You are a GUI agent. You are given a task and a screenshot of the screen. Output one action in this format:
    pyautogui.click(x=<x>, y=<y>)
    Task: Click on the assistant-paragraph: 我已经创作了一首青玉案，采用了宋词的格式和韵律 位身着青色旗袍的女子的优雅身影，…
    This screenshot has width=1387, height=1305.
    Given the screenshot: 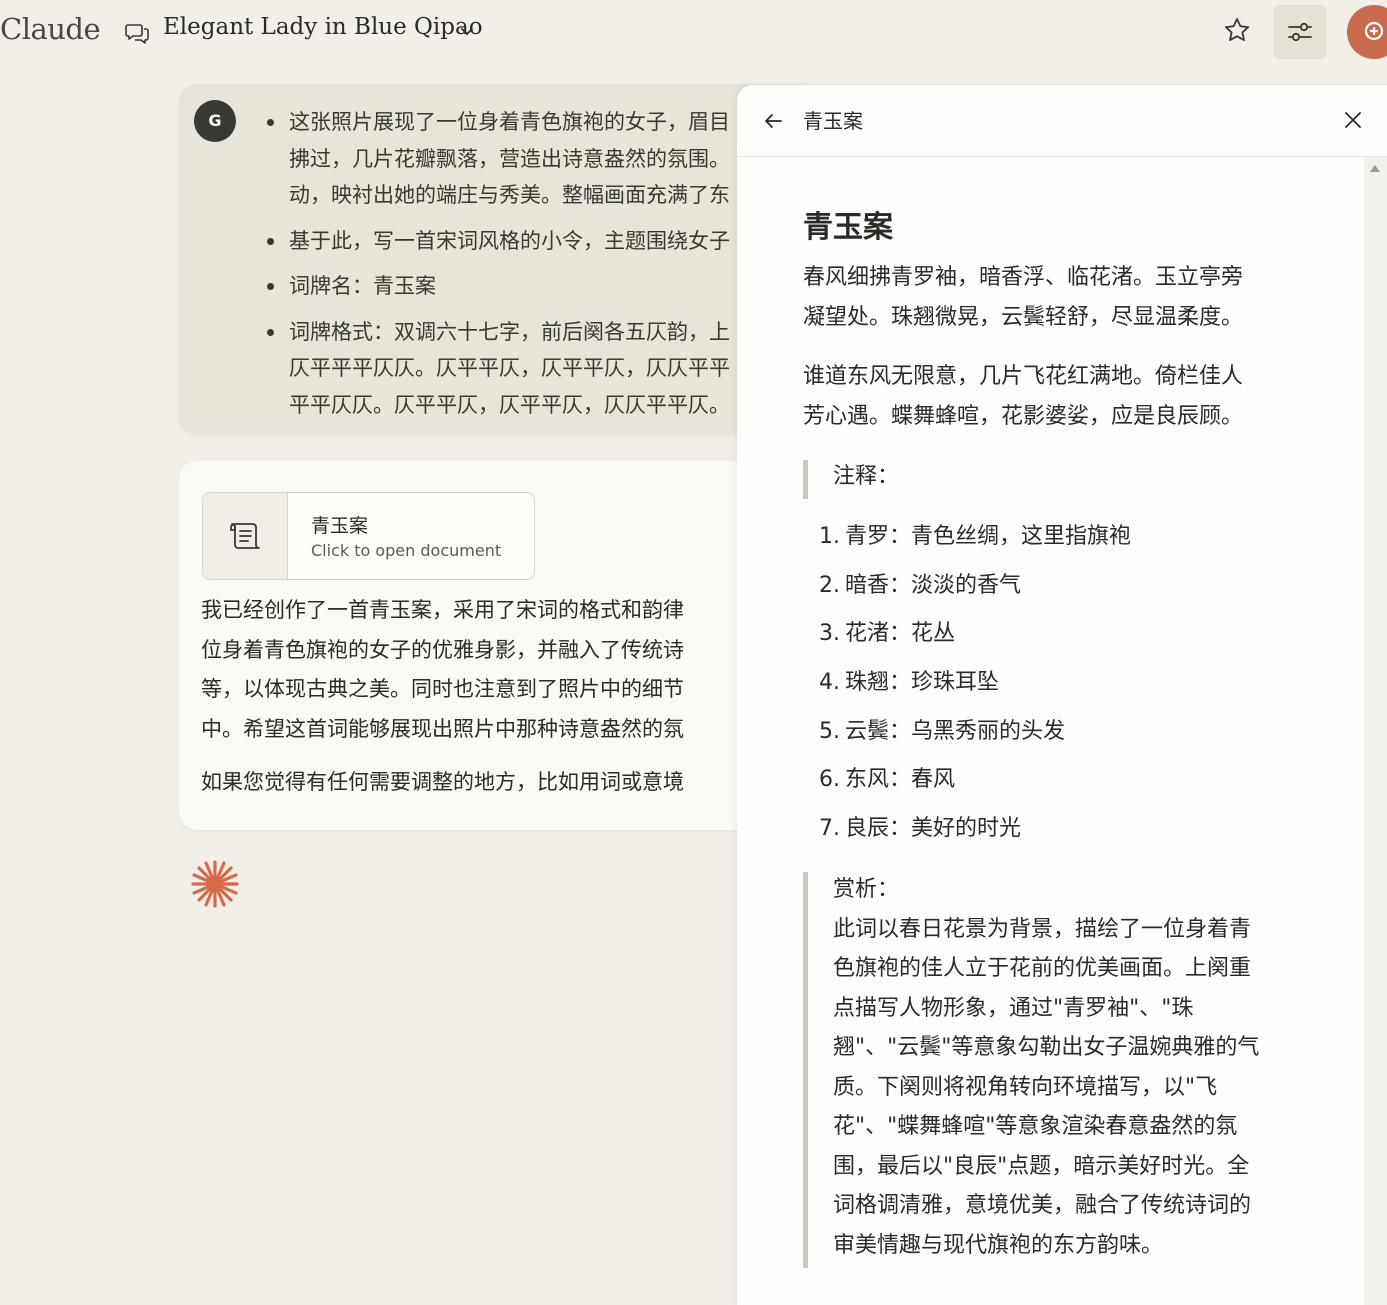 What is the action you would take?
    pyautogui.click(x=442, y=669)
    